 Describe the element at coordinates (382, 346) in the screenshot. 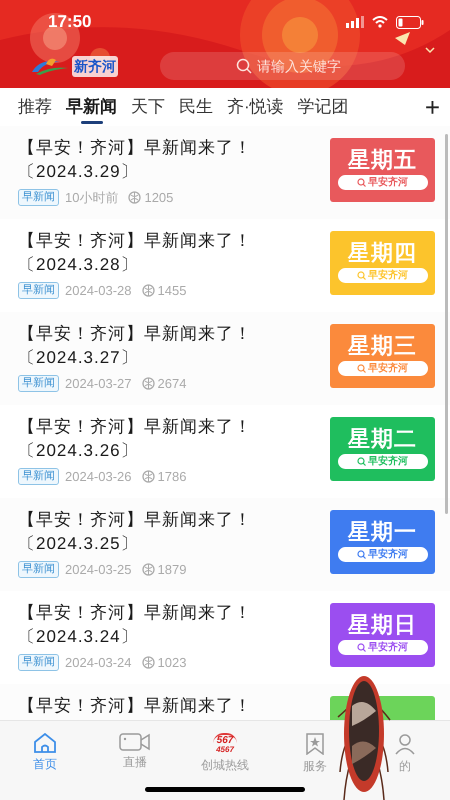

I see `weekday-text: 星期三` at that location.